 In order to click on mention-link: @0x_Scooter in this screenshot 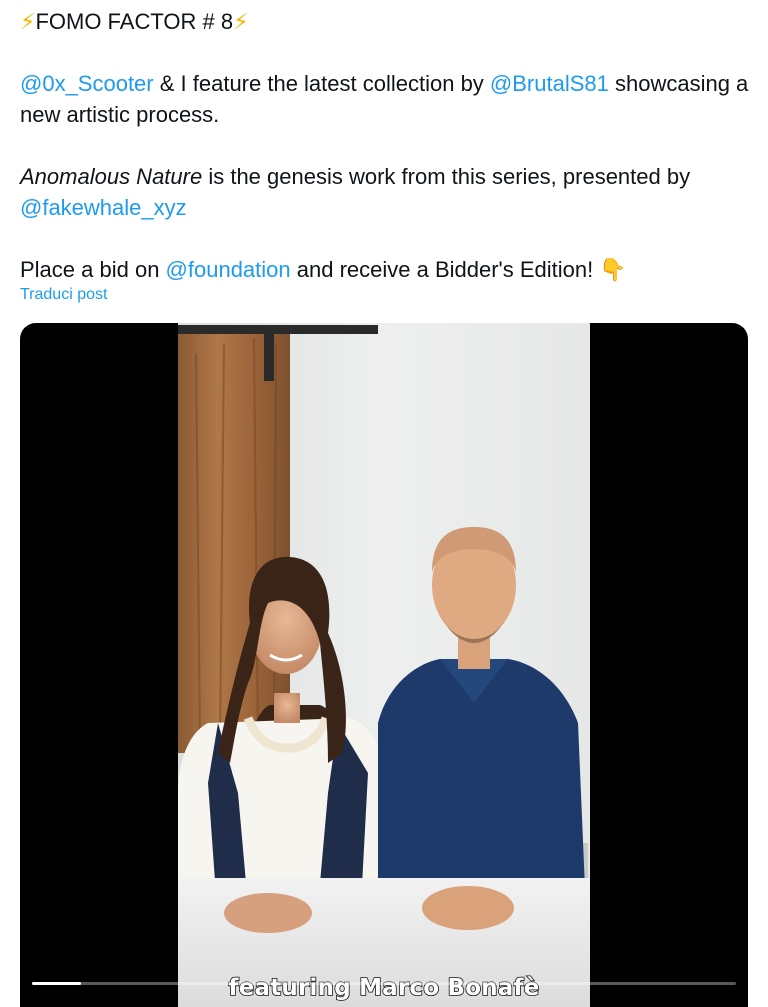, I will do `click(87, 83)`.